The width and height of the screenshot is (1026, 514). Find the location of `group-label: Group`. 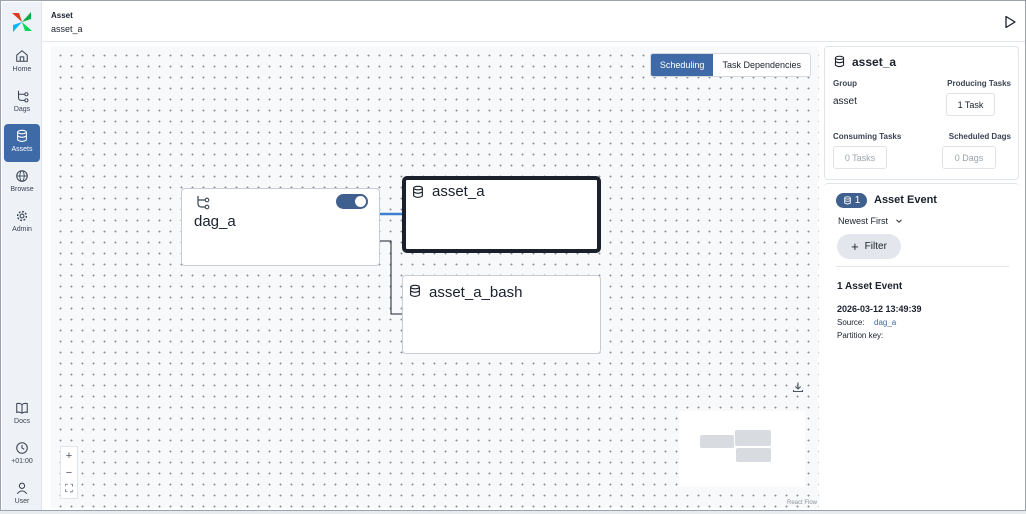

group-label: Group is located at coordinates (845, 83).